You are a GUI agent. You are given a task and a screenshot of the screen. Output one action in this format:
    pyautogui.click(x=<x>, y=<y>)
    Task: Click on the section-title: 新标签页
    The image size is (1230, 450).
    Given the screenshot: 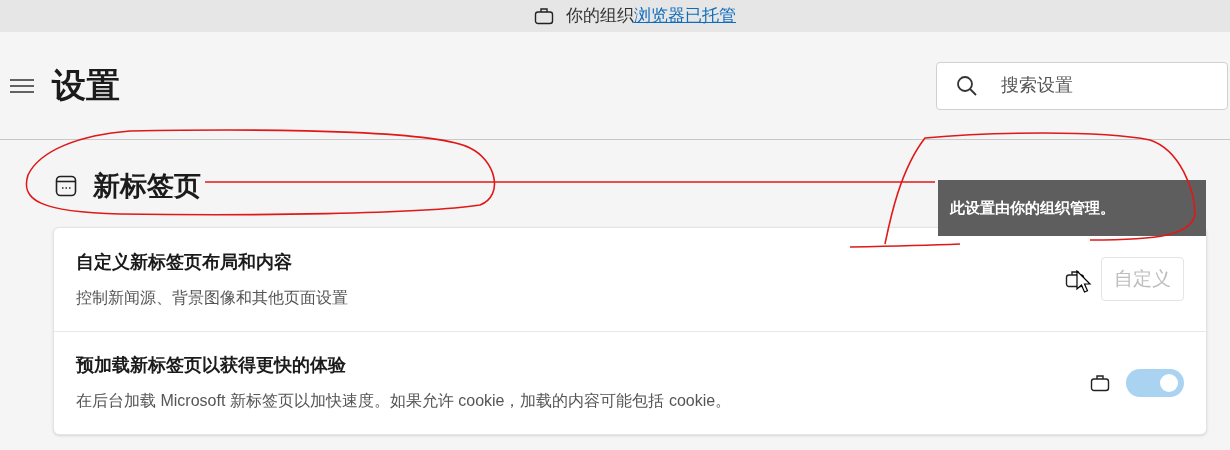 What is the action you would take?
    pyautogui.click(x=147, y=186)
    